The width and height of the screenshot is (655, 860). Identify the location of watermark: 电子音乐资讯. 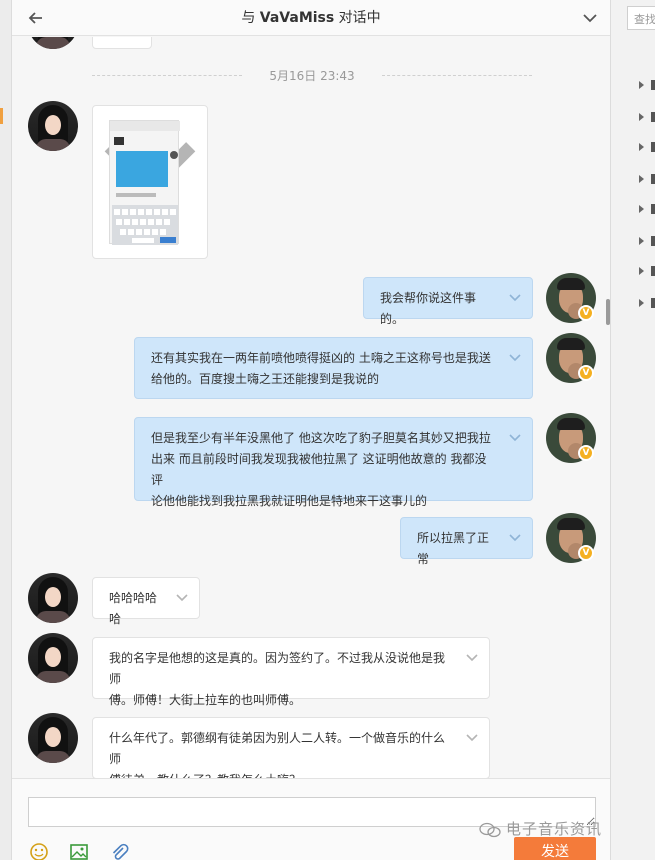
(563, 830).